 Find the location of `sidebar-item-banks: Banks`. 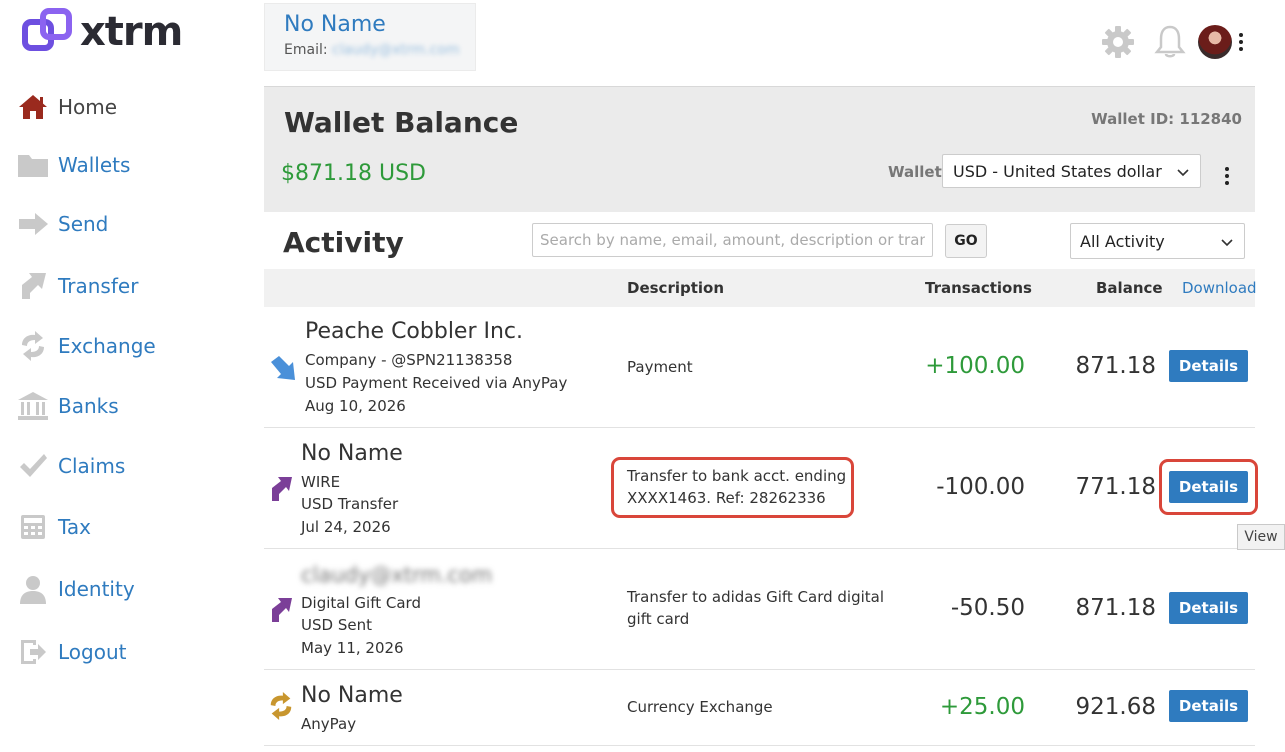

sidebar-item-banks: Banks is located at coordinates (67, 406).